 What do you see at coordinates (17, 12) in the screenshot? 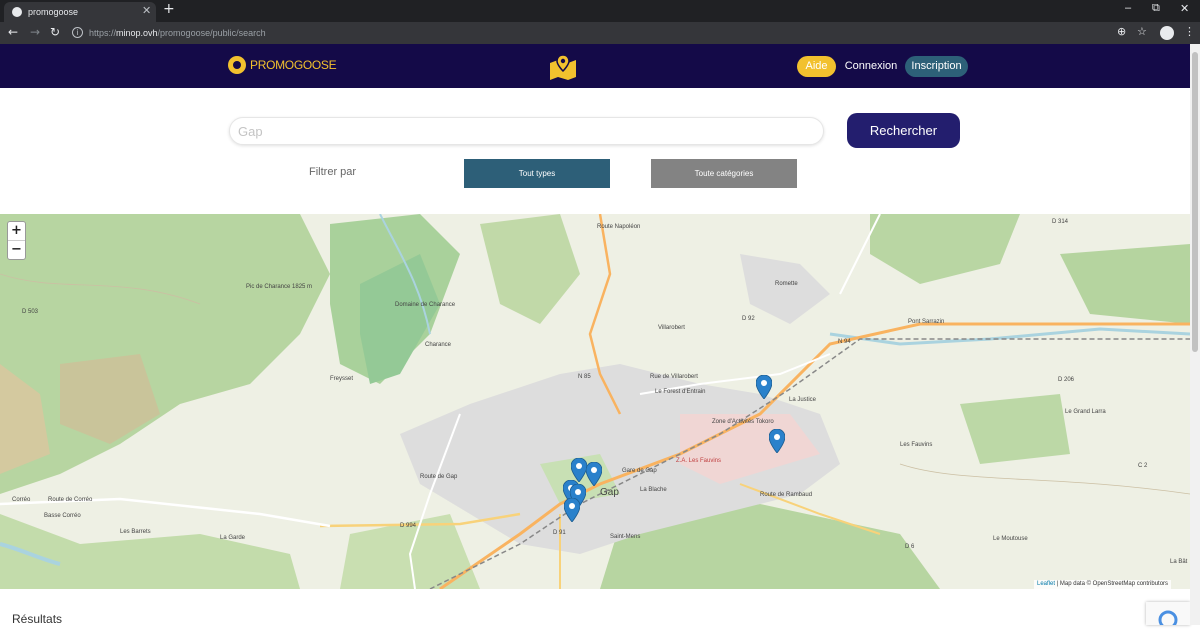
I see `site-favicon-icon` at bounding box center [17, 12].